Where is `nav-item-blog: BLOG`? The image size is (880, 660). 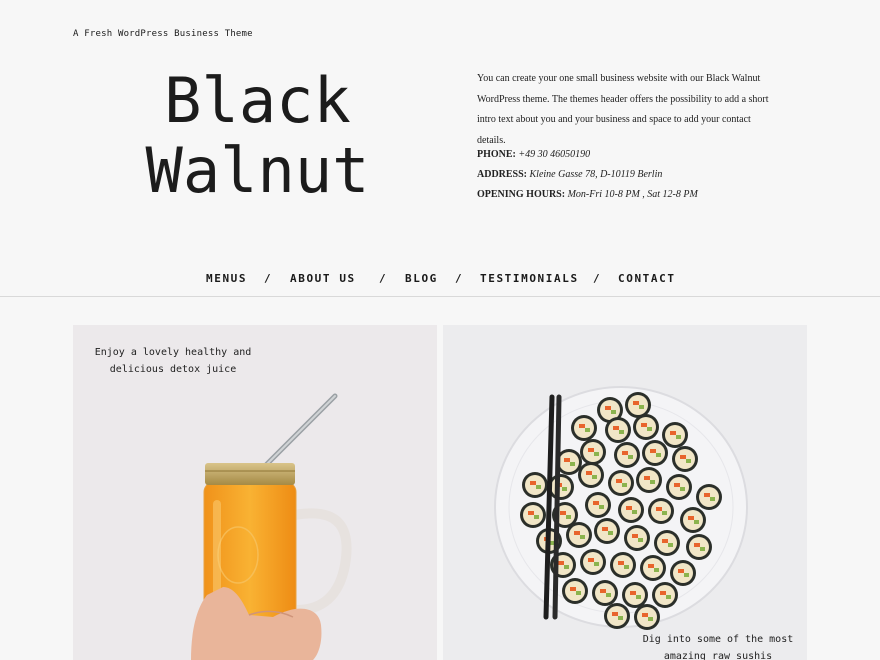
nav-item-blog: BLOG is located at coordinates (421, 278).